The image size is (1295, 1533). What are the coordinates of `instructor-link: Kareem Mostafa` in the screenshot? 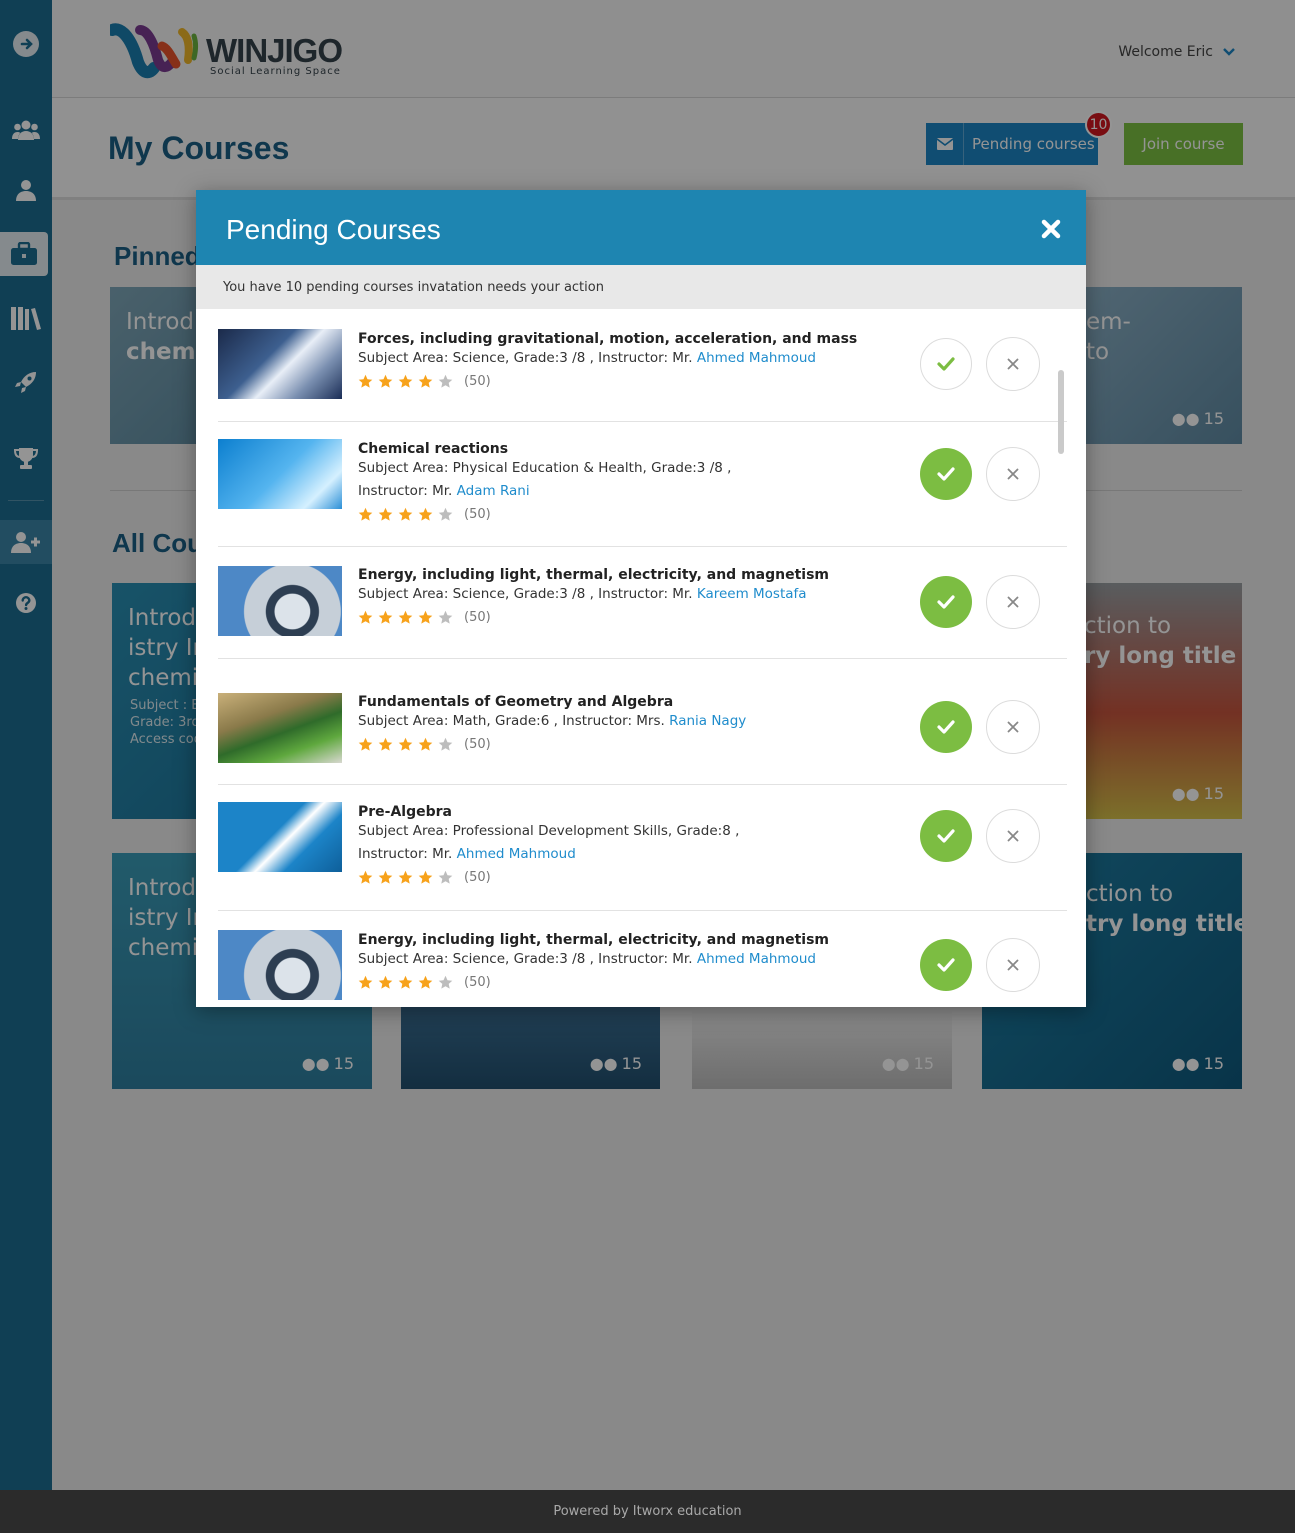 It's located at (752, 594).